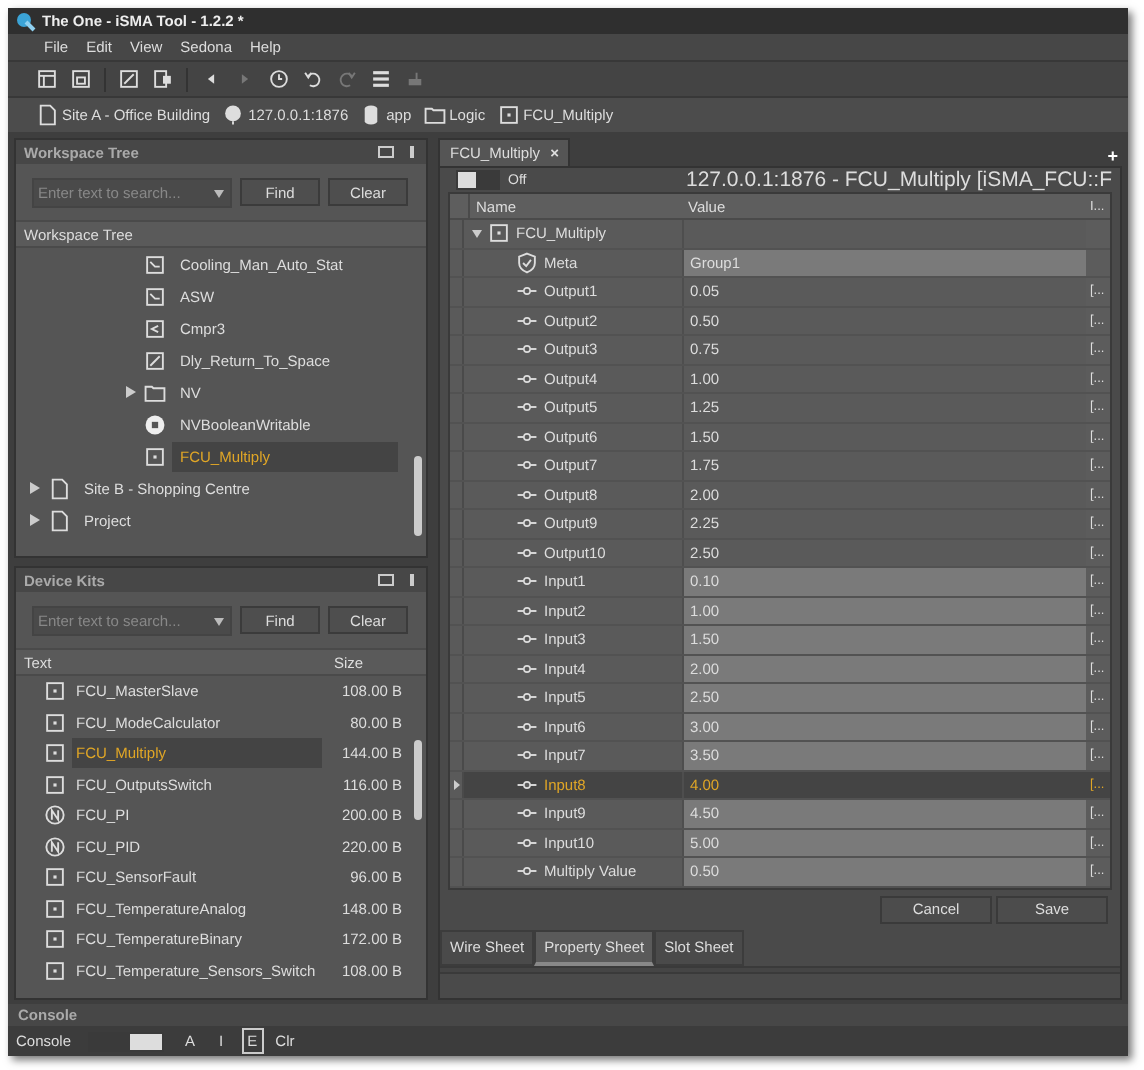 The image size is (1144, 1070). What do you see at coordinates (371, 115) in the screenshot?
I see `database-icon` at bounding box center [371, 115].